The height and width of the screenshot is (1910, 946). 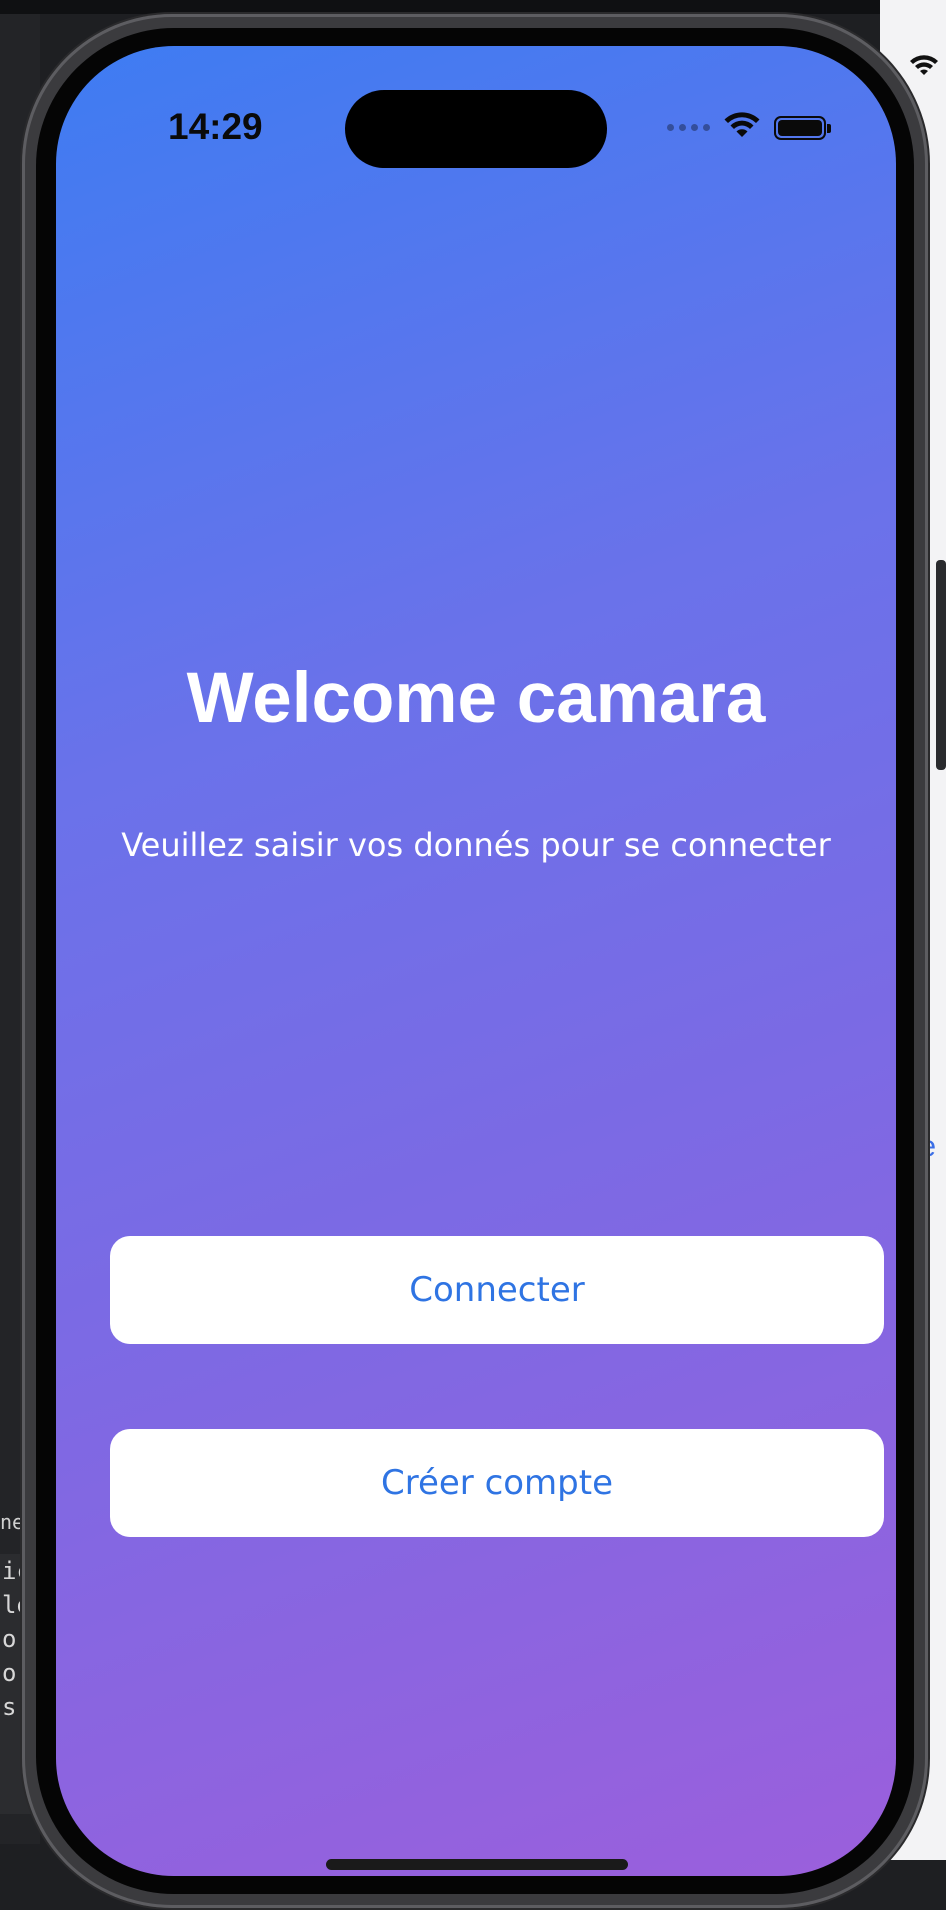 What do you see at coordinates (473, 7) in the screenshot?
I see `mac-menu-strip` at bounding box center [473, 7].